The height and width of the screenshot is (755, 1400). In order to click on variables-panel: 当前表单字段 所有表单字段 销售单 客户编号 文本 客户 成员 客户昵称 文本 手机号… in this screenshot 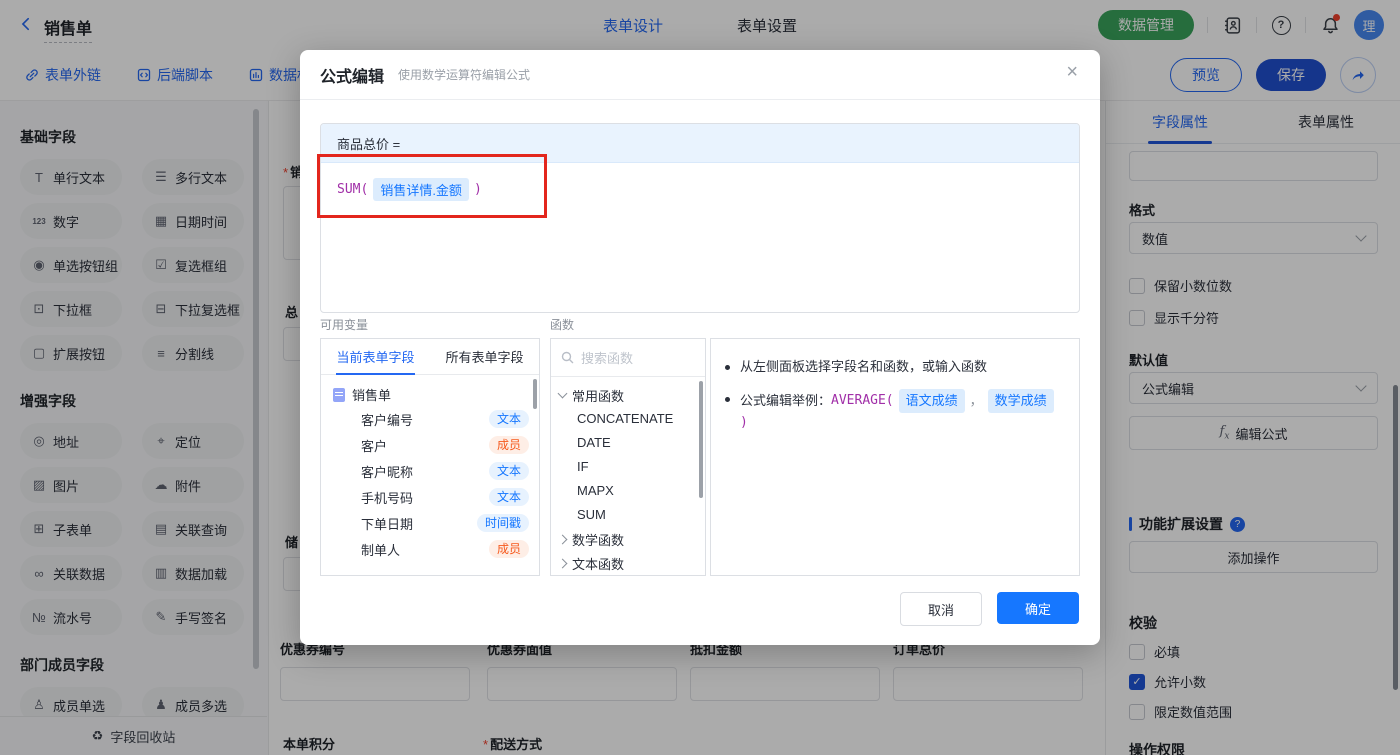, I will do `click(430, 457)`.